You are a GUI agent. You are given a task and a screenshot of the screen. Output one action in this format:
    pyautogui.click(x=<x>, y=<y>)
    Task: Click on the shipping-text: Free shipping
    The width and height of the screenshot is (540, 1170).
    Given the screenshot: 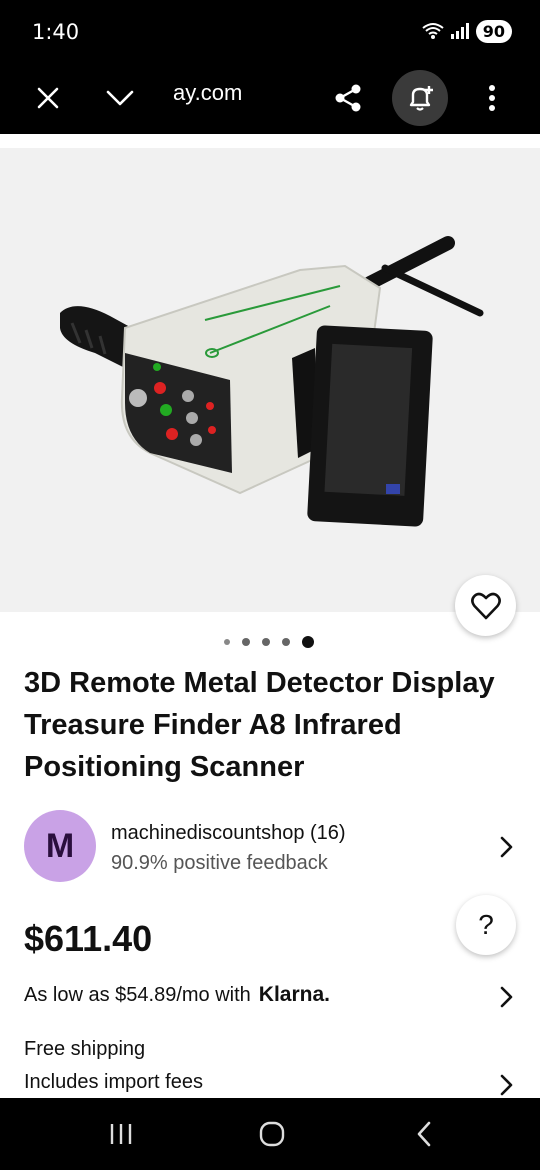 What is the action you would take?
    pyautogui.click(x=85, y=1049)
    